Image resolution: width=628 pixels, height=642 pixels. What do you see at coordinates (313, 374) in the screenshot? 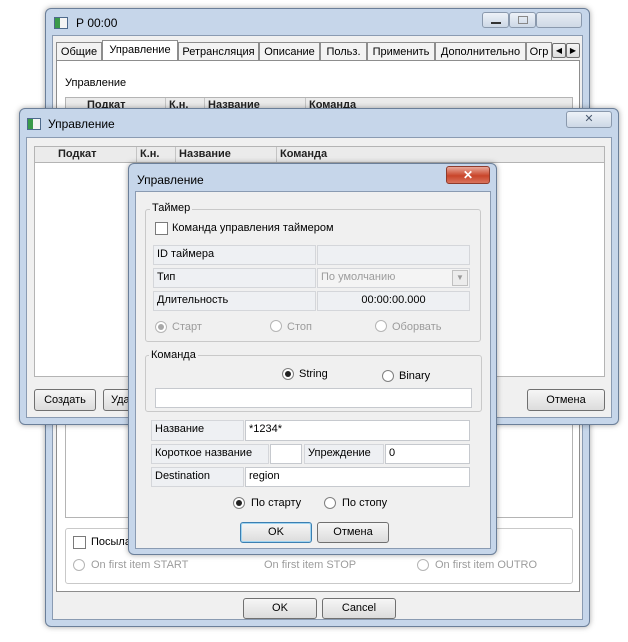
I see `string-radio-label: String` at bounding box center [313, 374].